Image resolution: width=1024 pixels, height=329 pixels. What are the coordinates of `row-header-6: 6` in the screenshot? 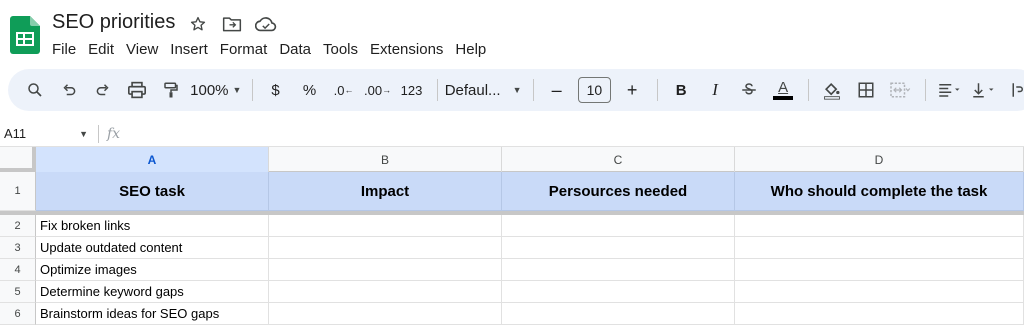 It's located at (18, 314).